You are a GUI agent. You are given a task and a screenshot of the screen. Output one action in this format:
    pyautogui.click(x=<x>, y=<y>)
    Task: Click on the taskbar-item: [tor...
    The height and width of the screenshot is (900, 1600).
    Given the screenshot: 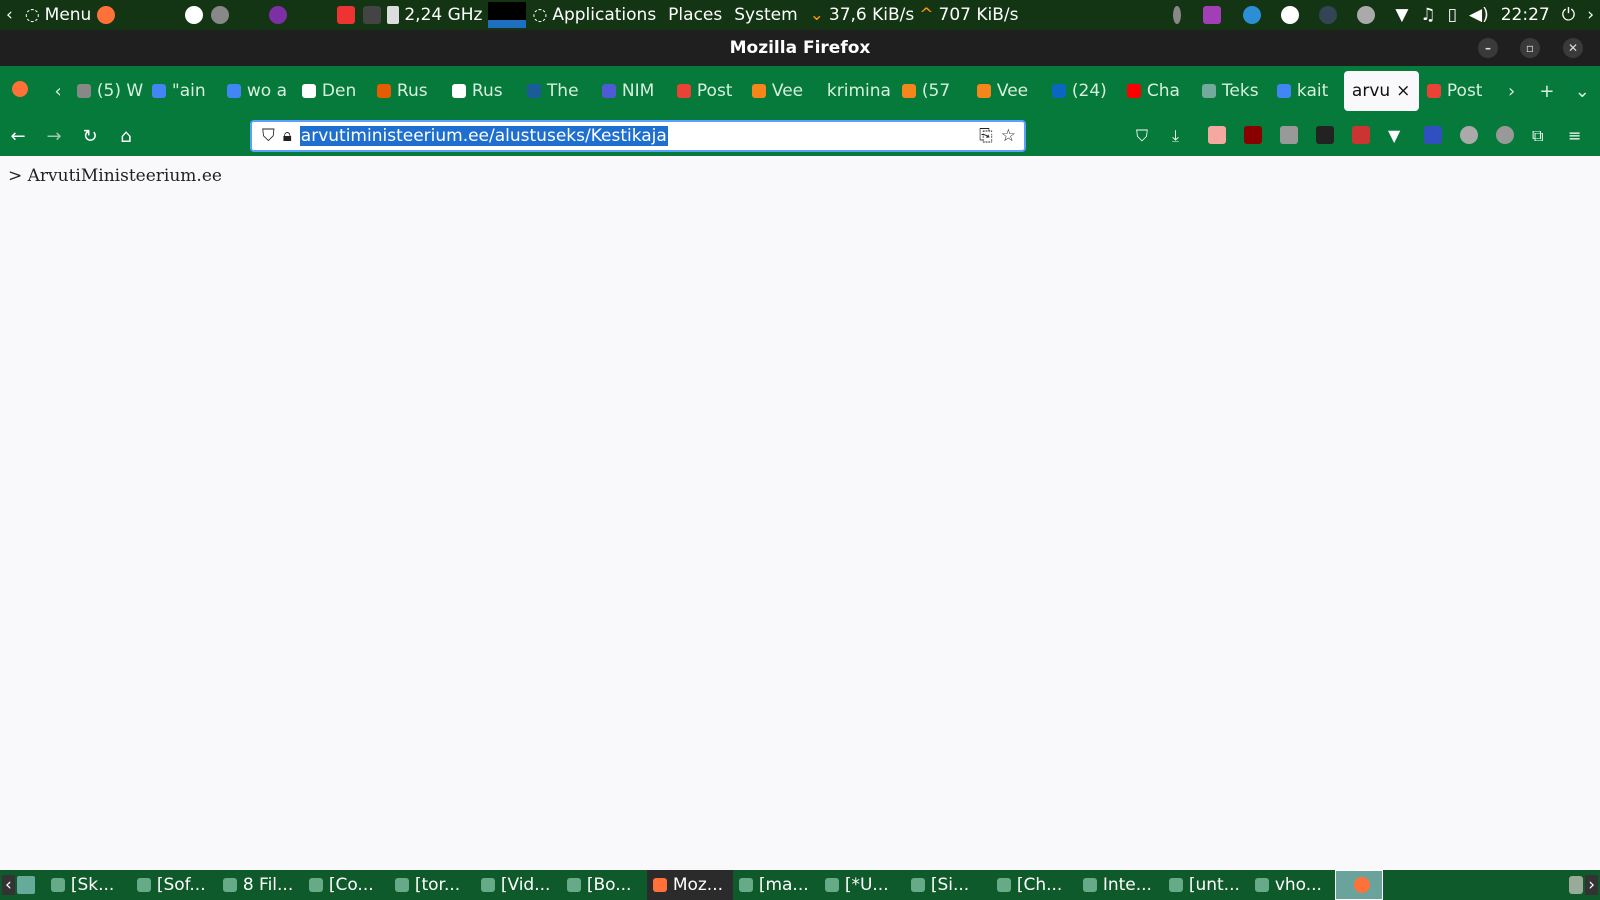 What is the action you would take?
    pyautogui.click(x=432, y=885)
    